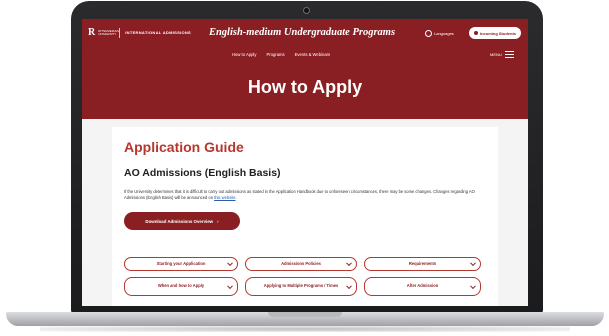 This screenshot has height=336, width=609. I want to click on hamburger-icon, so click(509, 54).